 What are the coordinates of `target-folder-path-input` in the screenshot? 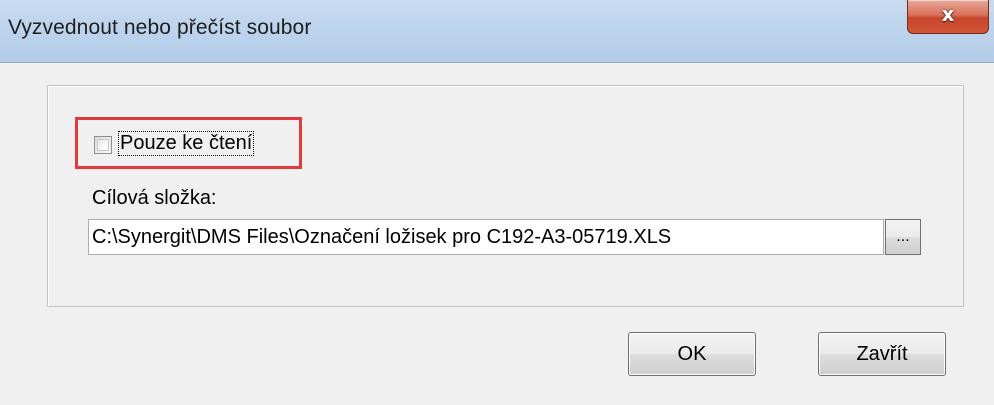 It's located at (486, 237).